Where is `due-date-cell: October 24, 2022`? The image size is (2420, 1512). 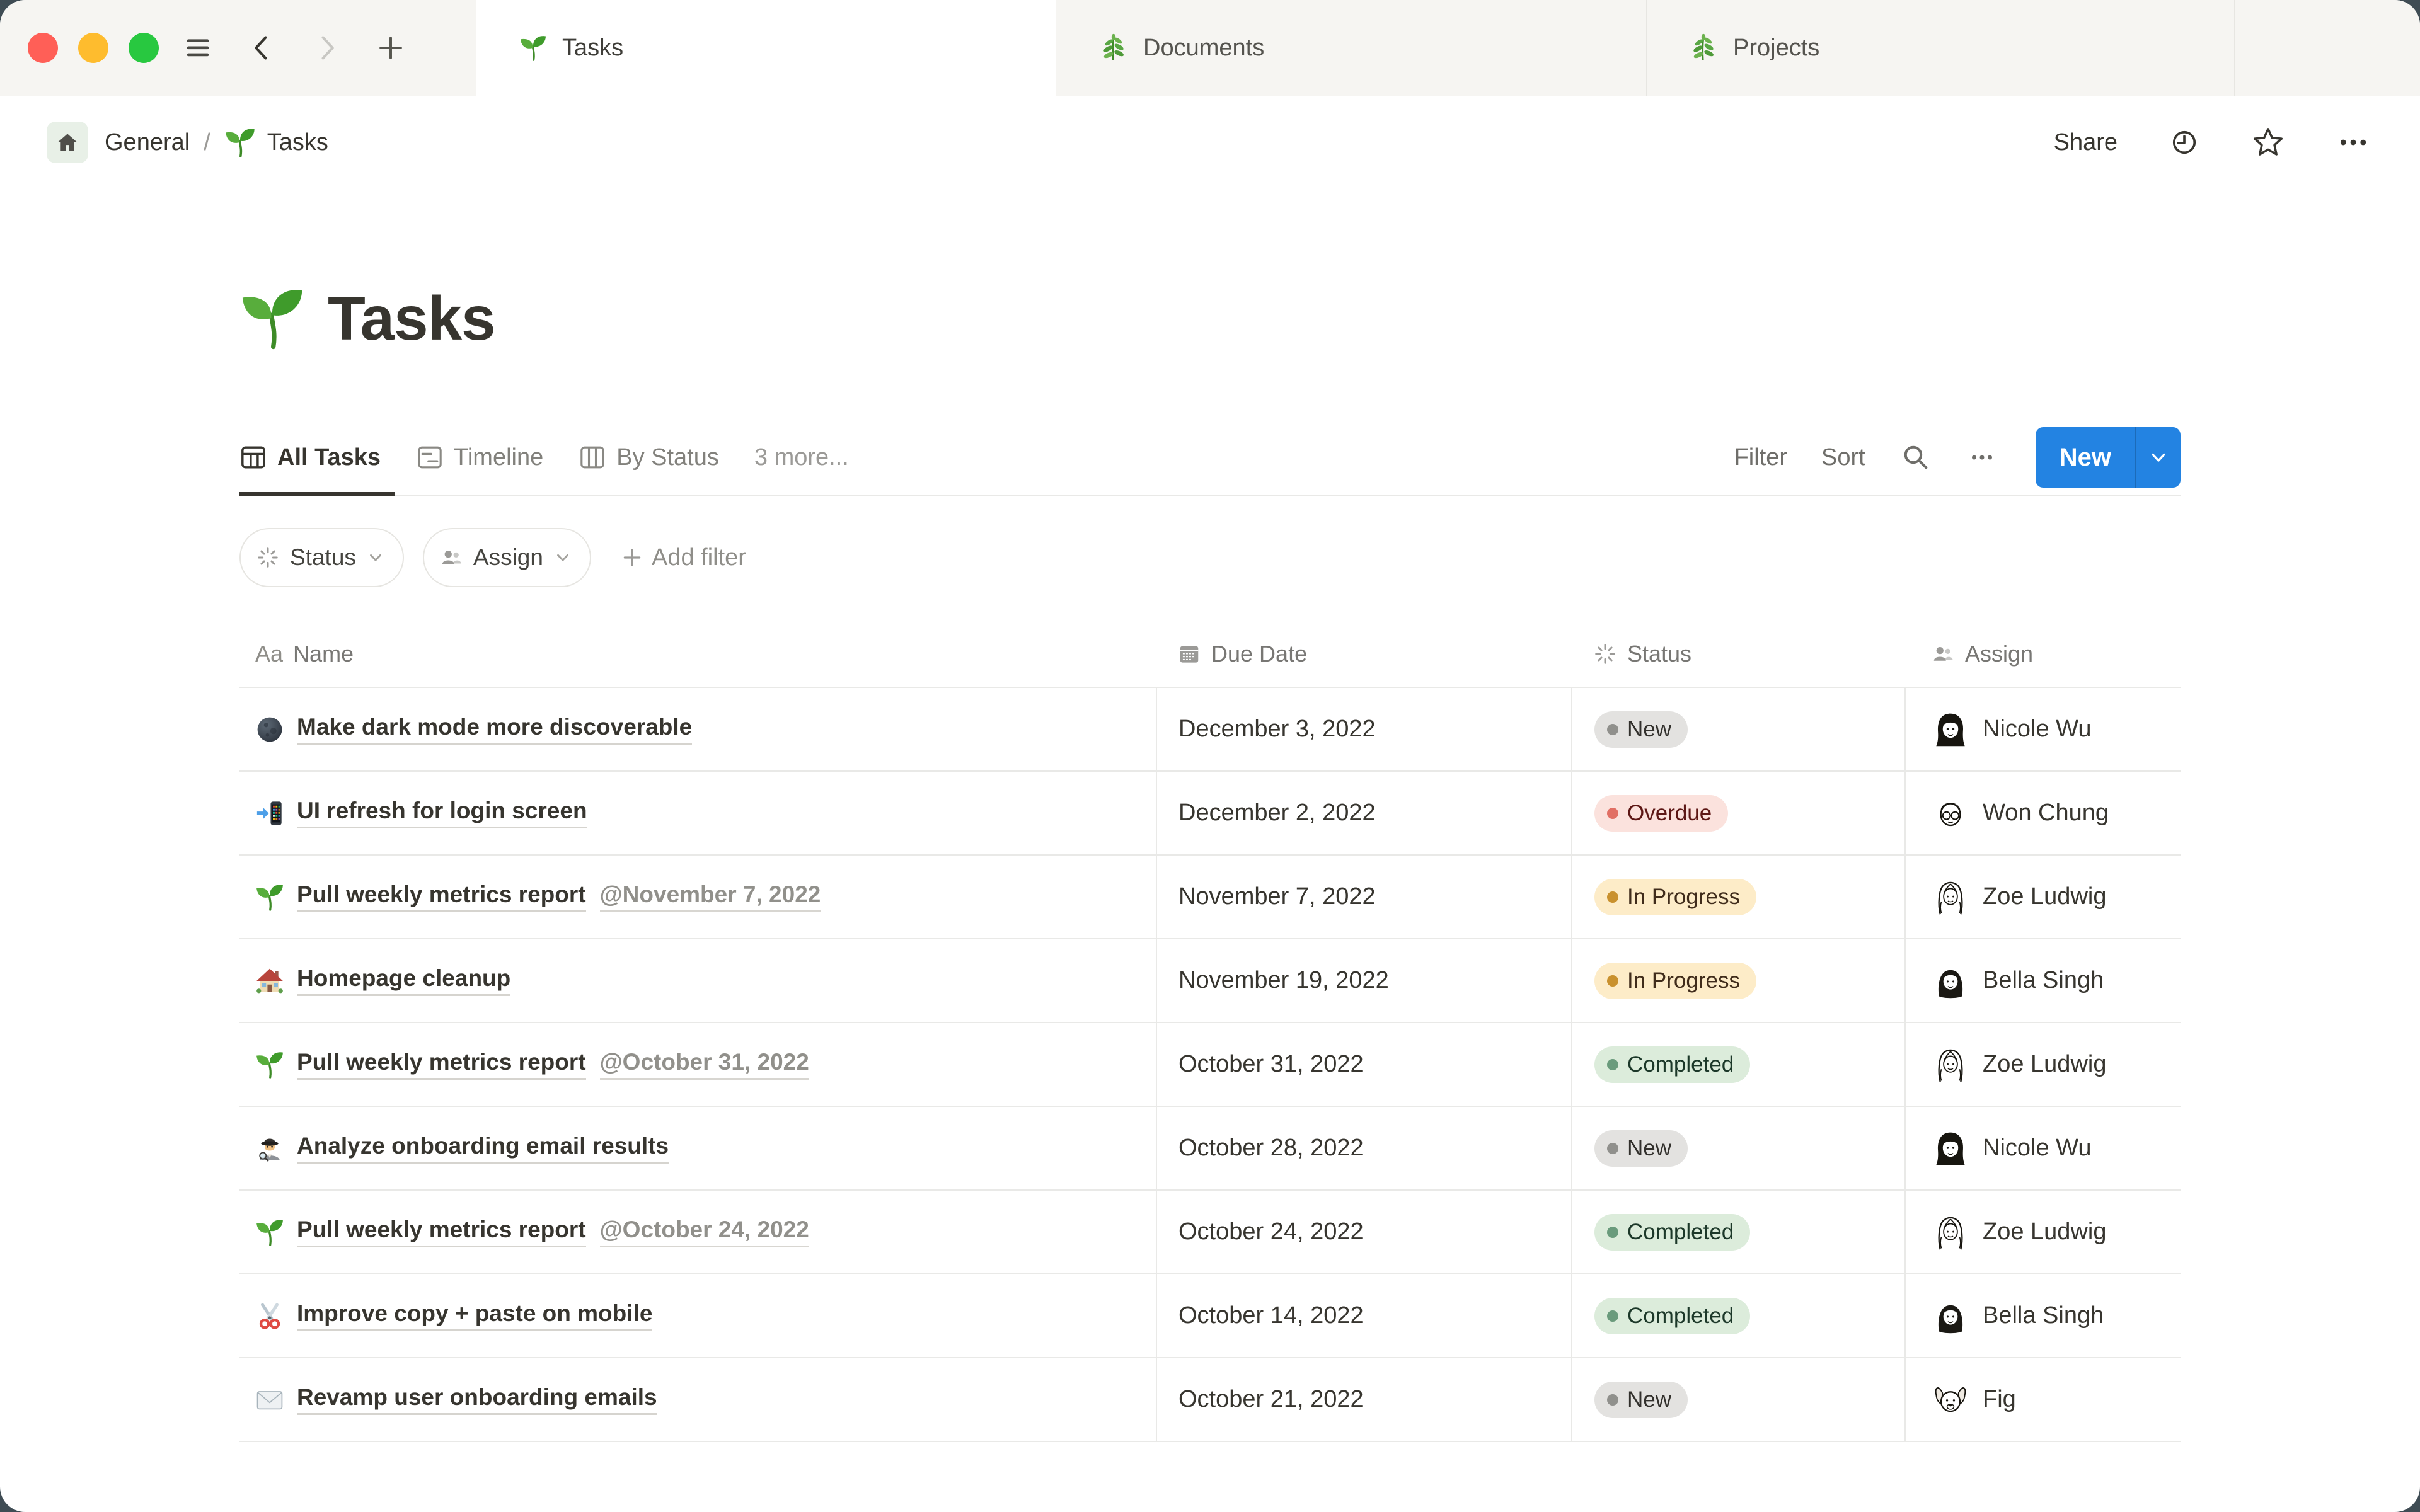
due-date-cell: October 24, 2022 is located at coordinates (1363, 1232).